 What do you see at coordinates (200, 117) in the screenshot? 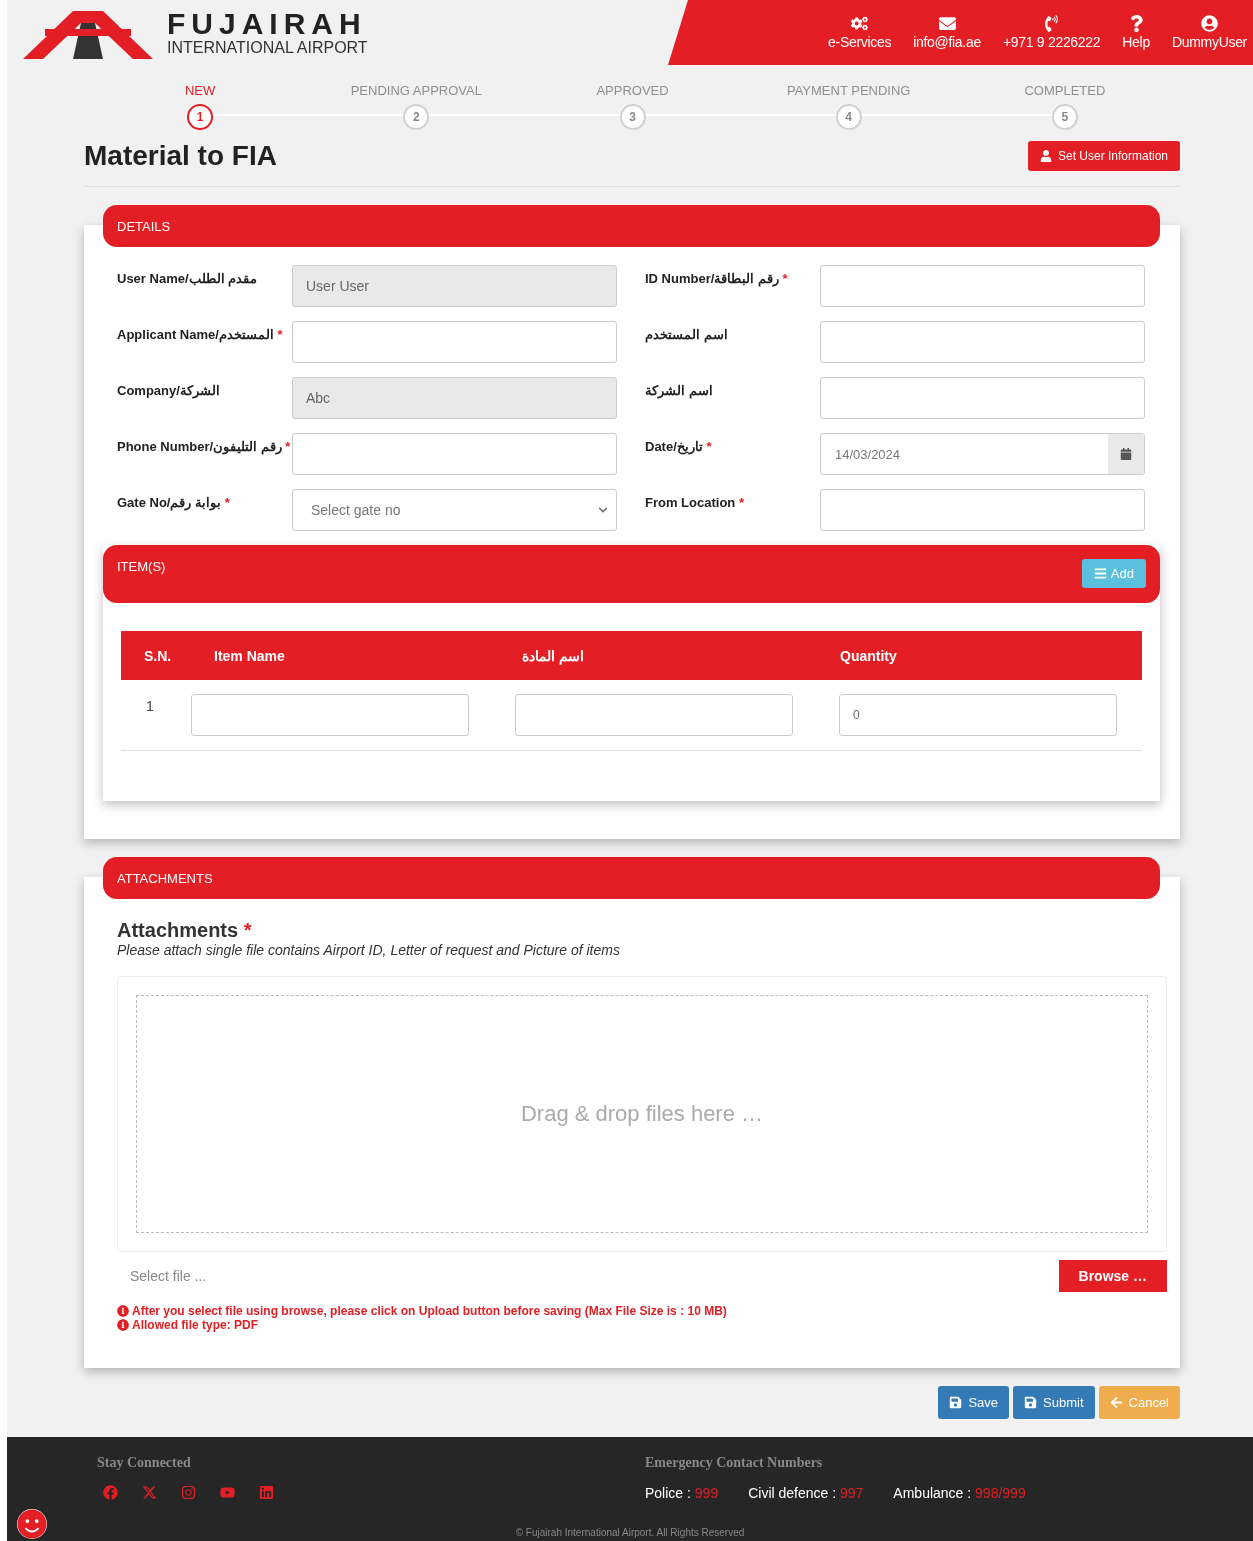
I see `step-number: 1` at bounding box center [200, 117].